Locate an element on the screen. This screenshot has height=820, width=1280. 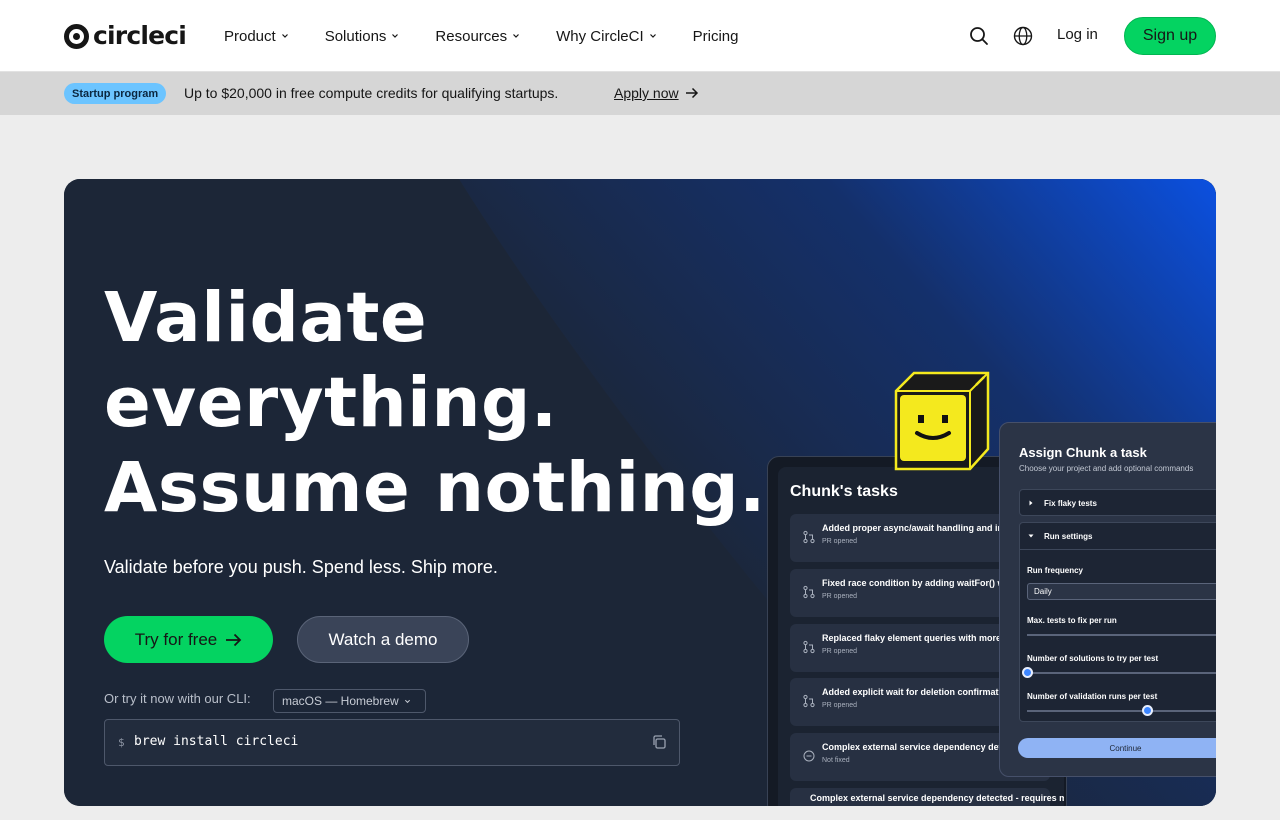
menu-item-pricing: Pricing is located at coordinates (716, 36).